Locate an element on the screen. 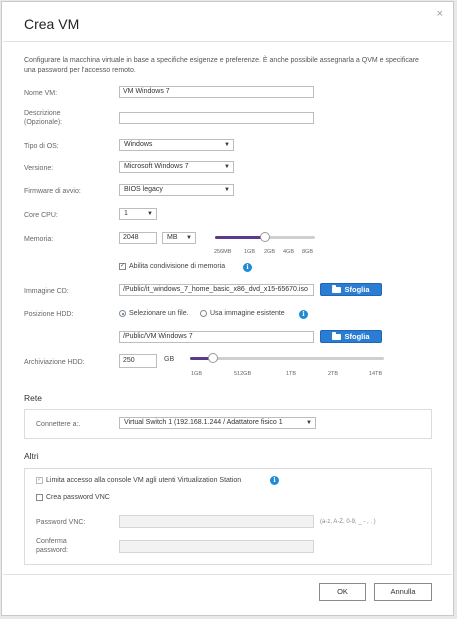  ok-button: OK is located at coordinates (342, 592).